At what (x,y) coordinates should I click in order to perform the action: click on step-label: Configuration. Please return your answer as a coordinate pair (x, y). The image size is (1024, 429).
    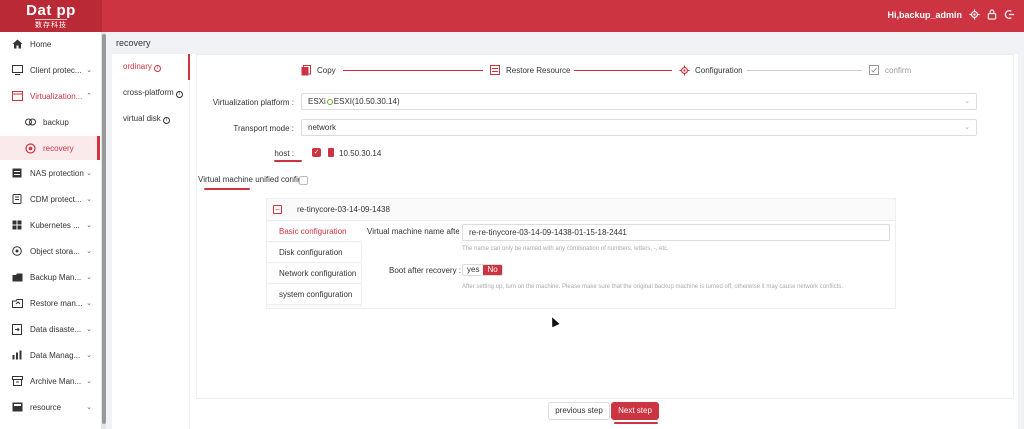
    Looking at the image, I should click on (719, 70).